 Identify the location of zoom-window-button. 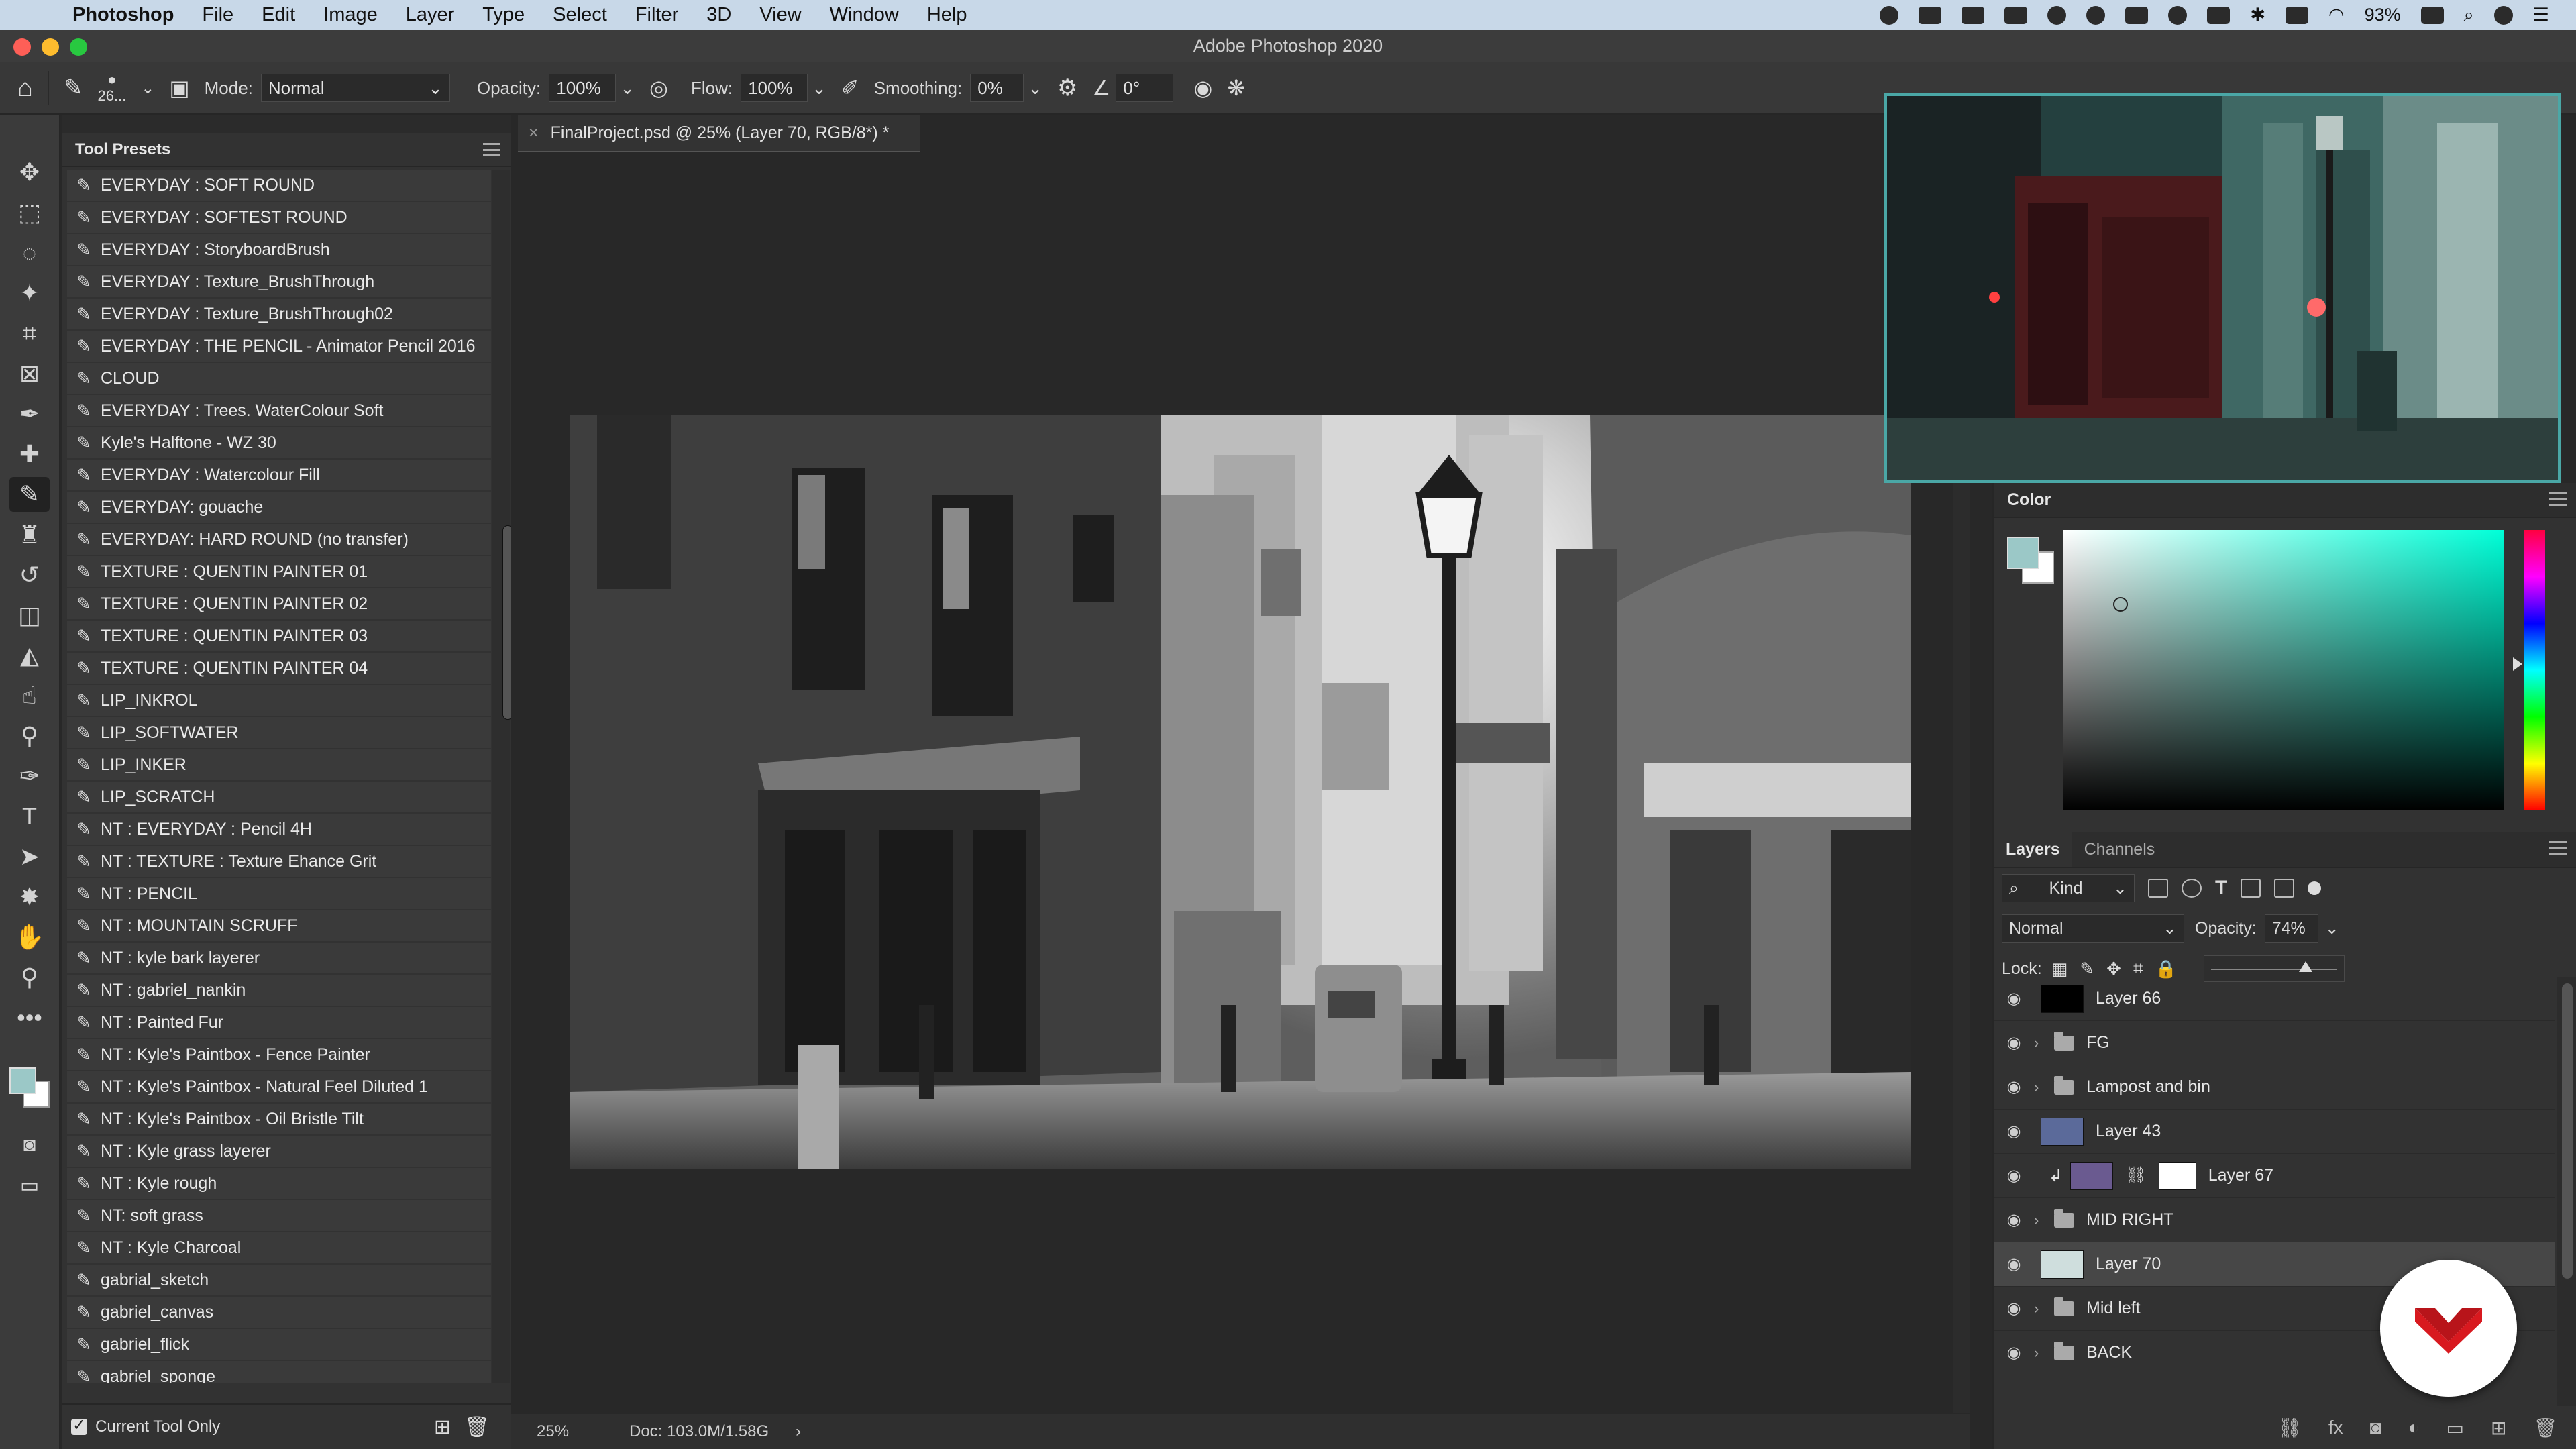
(78, 47).